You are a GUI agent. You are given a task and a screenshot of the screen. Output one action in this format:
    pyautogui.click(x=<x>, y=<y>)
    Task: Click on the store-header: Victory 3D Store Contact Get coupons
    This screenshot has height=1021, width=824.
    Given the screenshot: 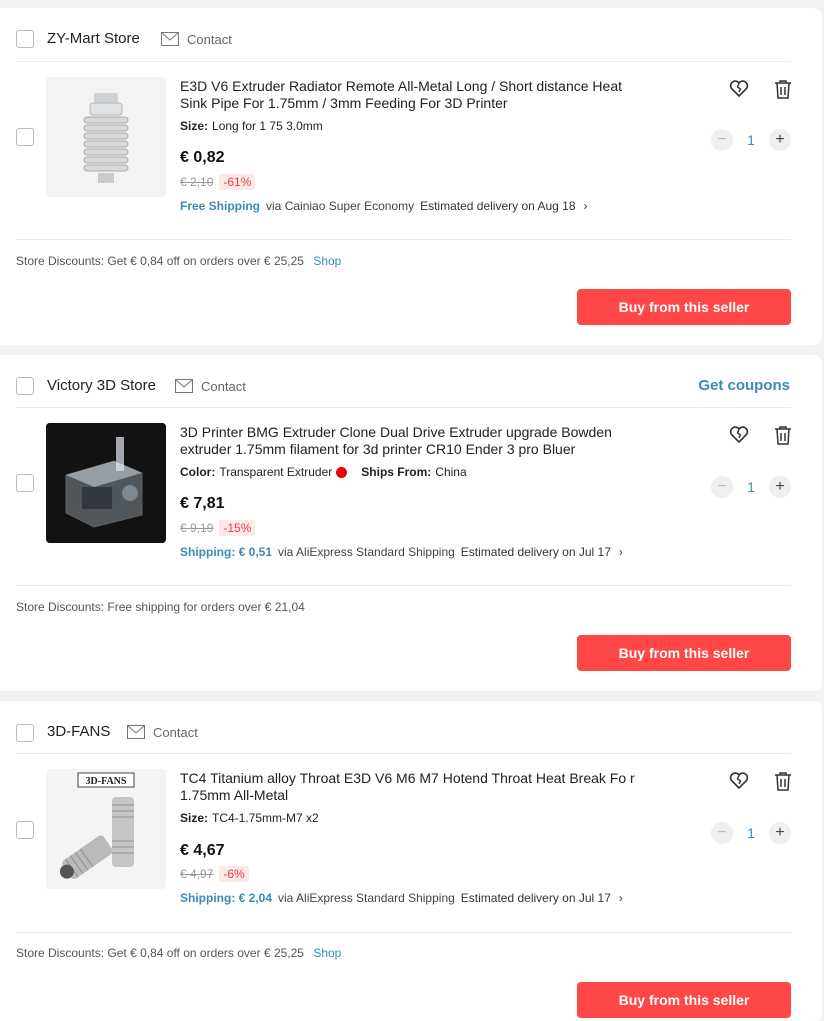 What is the action you would take?
    pyautogui.click(x=411, y=387)
    